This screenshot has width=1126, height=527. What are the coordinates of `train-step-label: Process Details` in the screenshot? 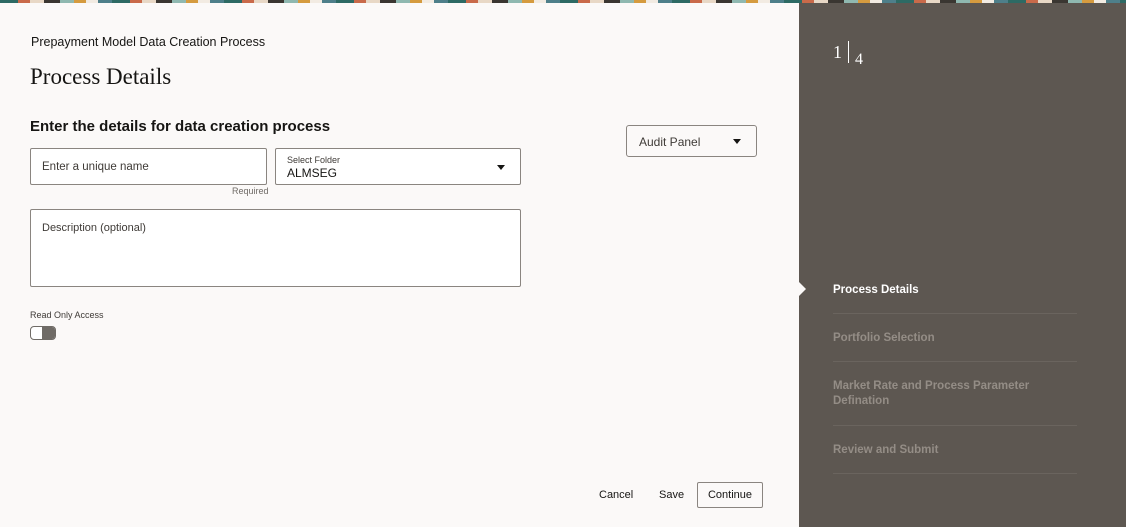 It's located at (876, 290).